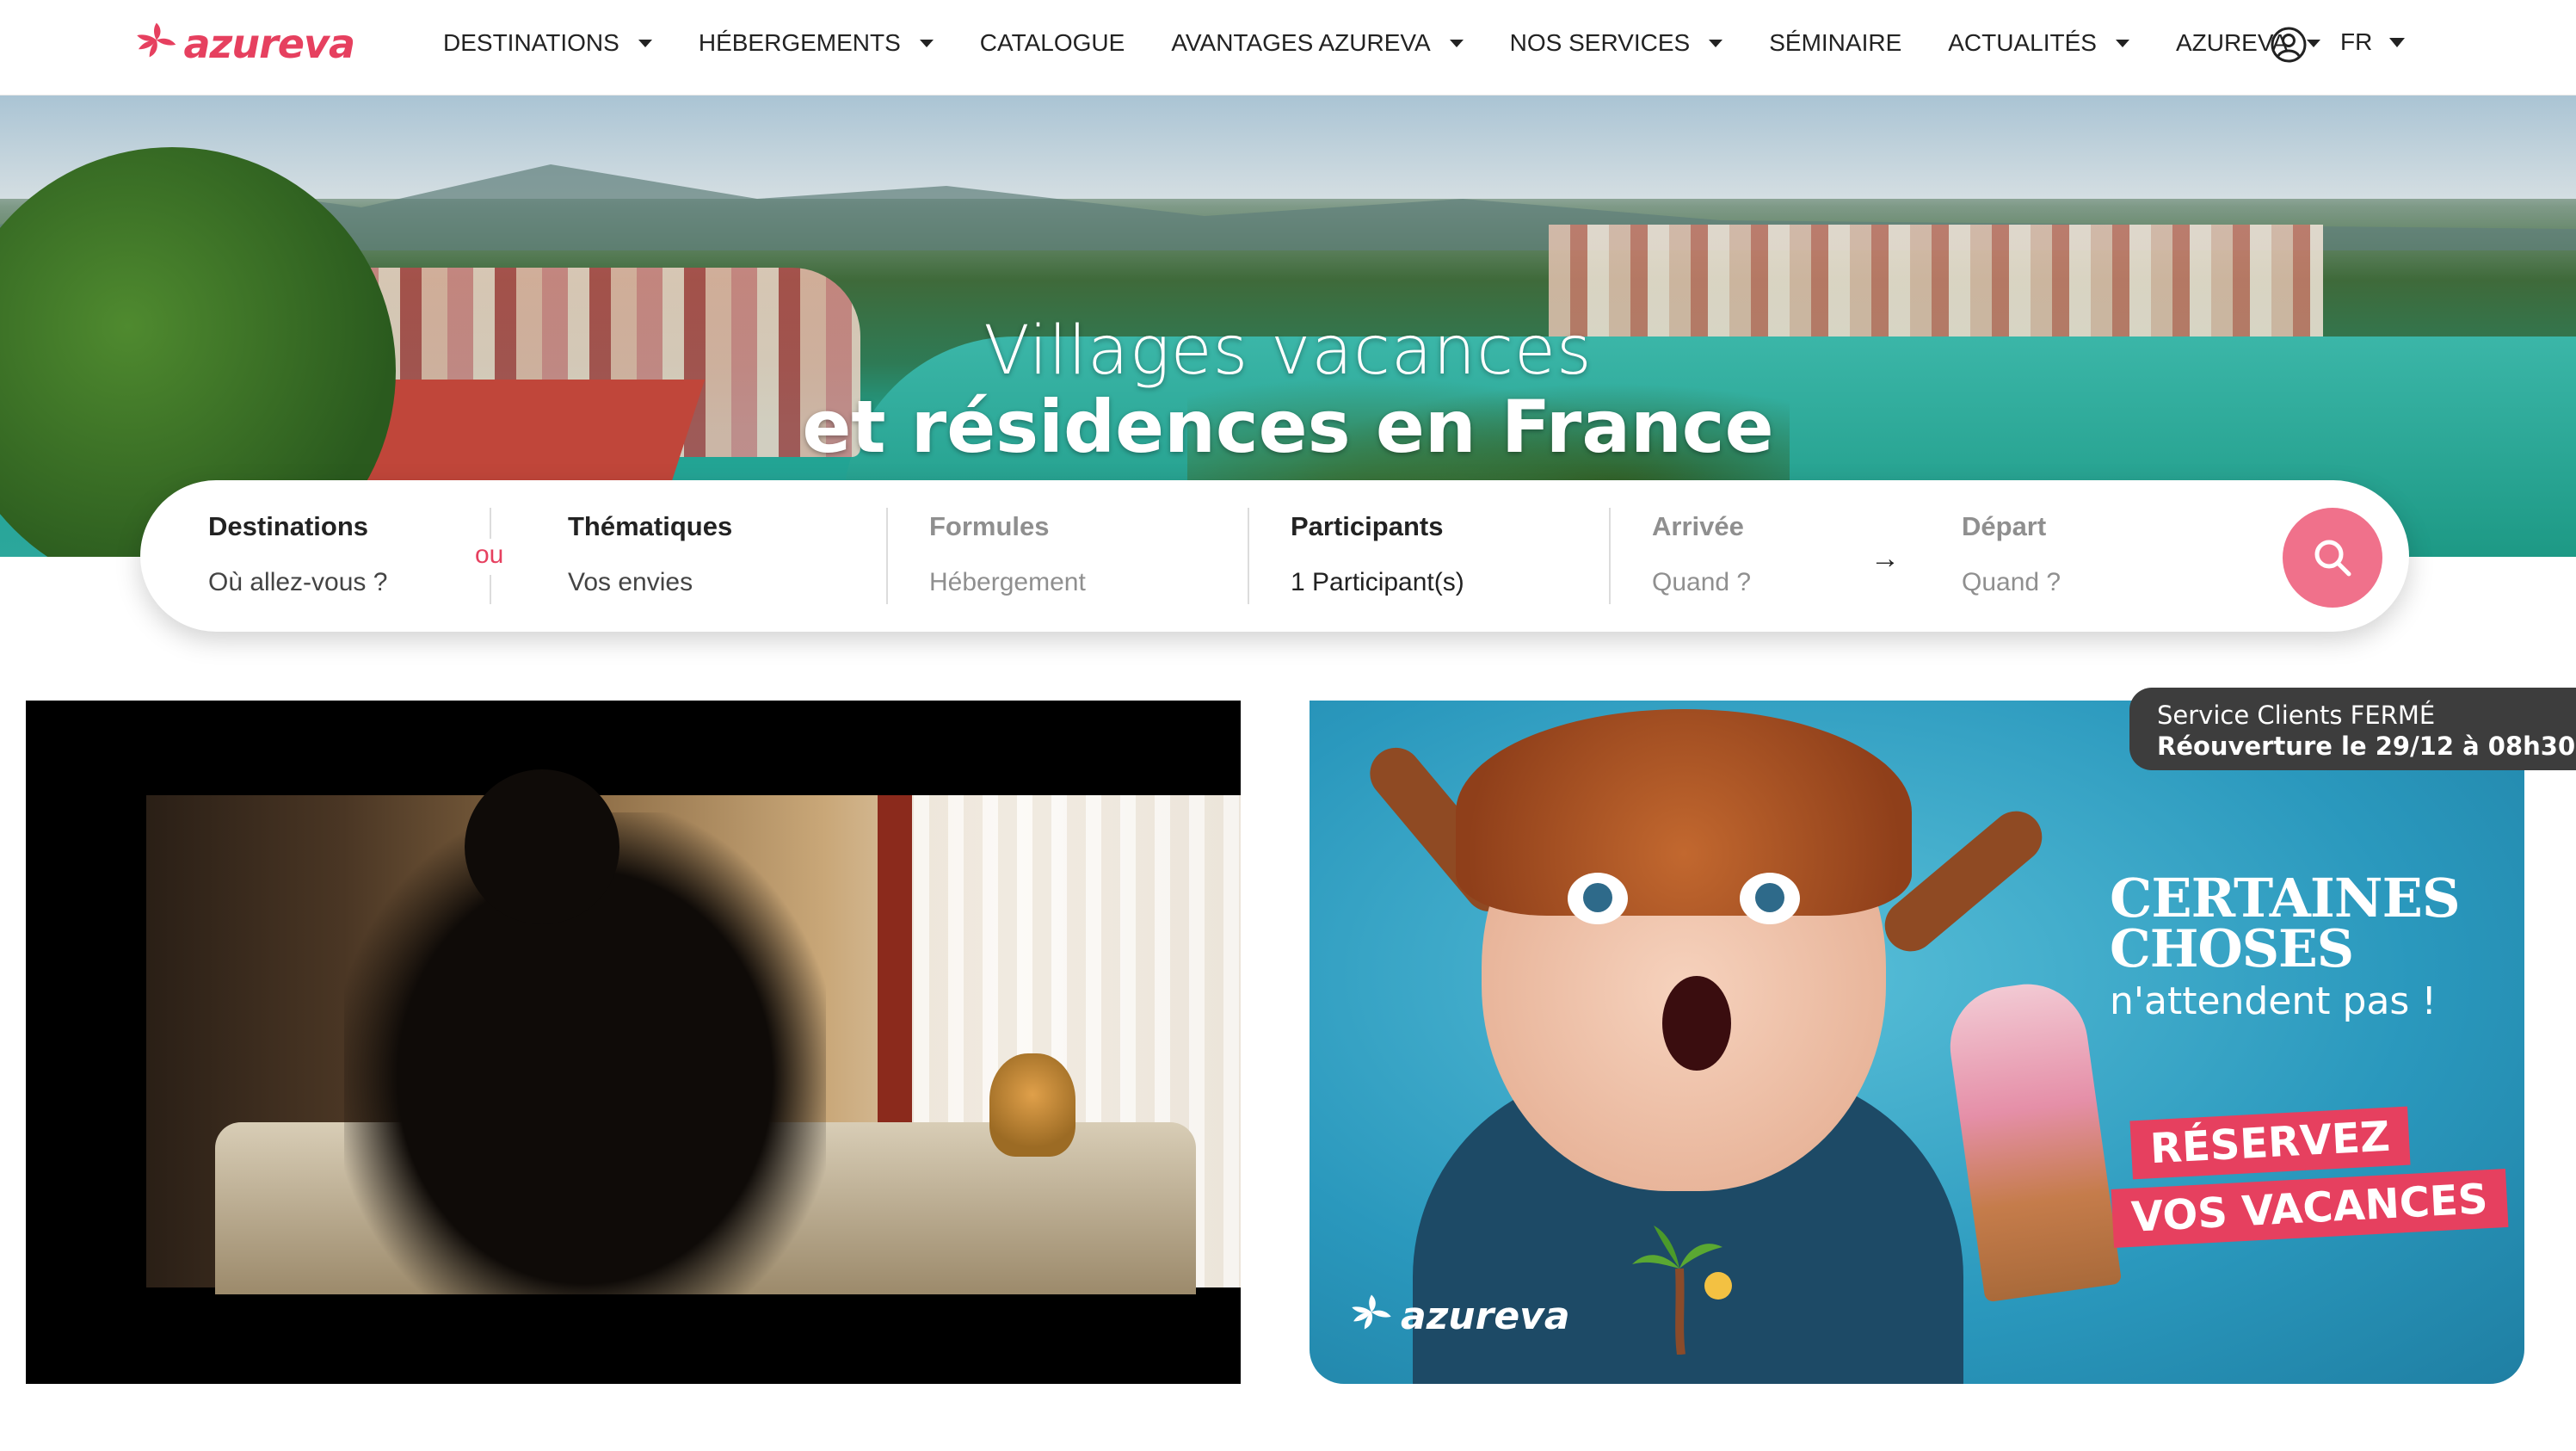  What do you see at coordinates (2367, 746) in the screenshot?
I see `service-reopening: Réouverture le 29/12 à 08h30` at bounding box center [2367, 746].